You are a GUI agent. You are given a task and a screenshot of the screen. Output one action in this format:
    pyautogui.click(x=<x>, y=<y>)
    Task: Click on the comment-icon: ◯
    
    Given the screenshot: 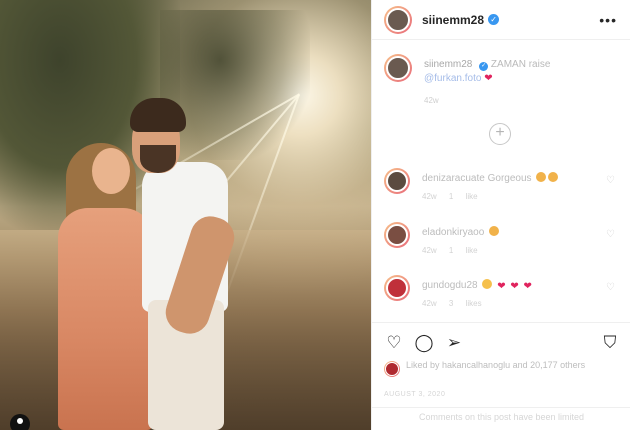 What is the action you would take?
    pyautogui.click(x=424, y=343)
    